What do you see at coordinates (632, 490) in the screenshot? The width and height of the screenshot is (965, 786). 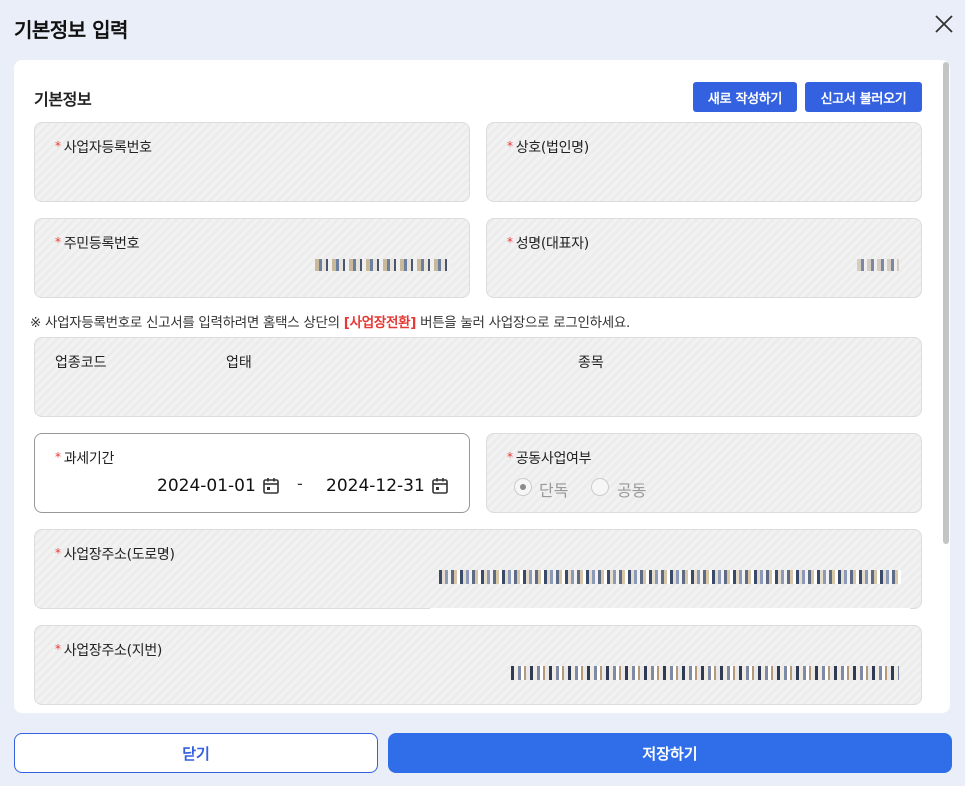 I see `radio-joint-label: 공동` at bounding box center [632, 490].